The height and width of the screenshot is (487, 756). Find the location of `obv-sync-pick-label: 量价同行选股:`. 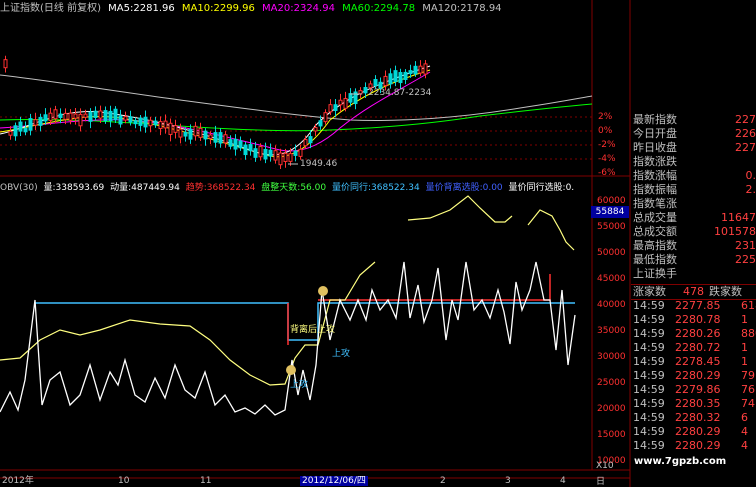

obv-sync-pick-label: 量价同行选股: is located at coordinates (537, 188).